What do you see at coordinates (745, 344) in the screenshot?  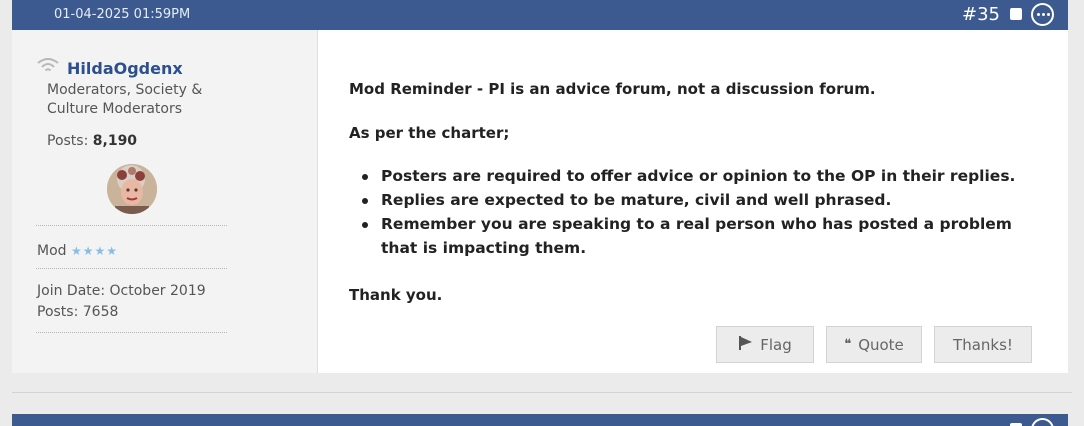 I see `flag-icon` at bounding box center [745, 344].